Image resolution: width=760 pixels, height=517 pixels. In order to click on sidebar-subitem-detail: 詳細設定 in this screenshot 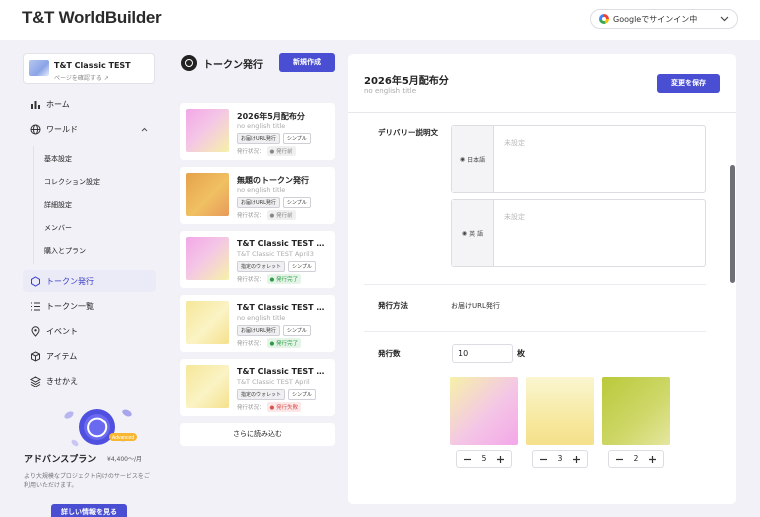, I will do `click(58, 205)`.